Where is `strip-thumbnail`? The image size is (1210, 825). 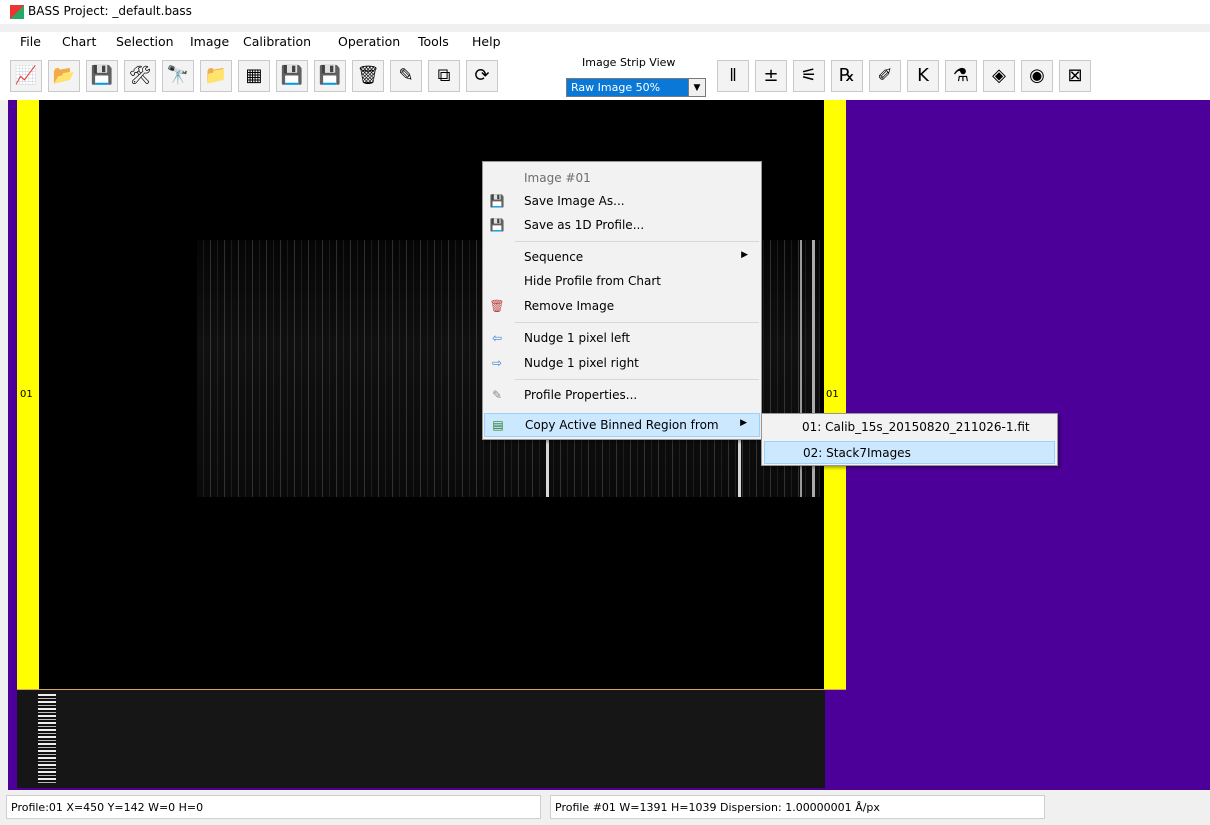 strip-thumbnail is located at coordinates (47, 739).